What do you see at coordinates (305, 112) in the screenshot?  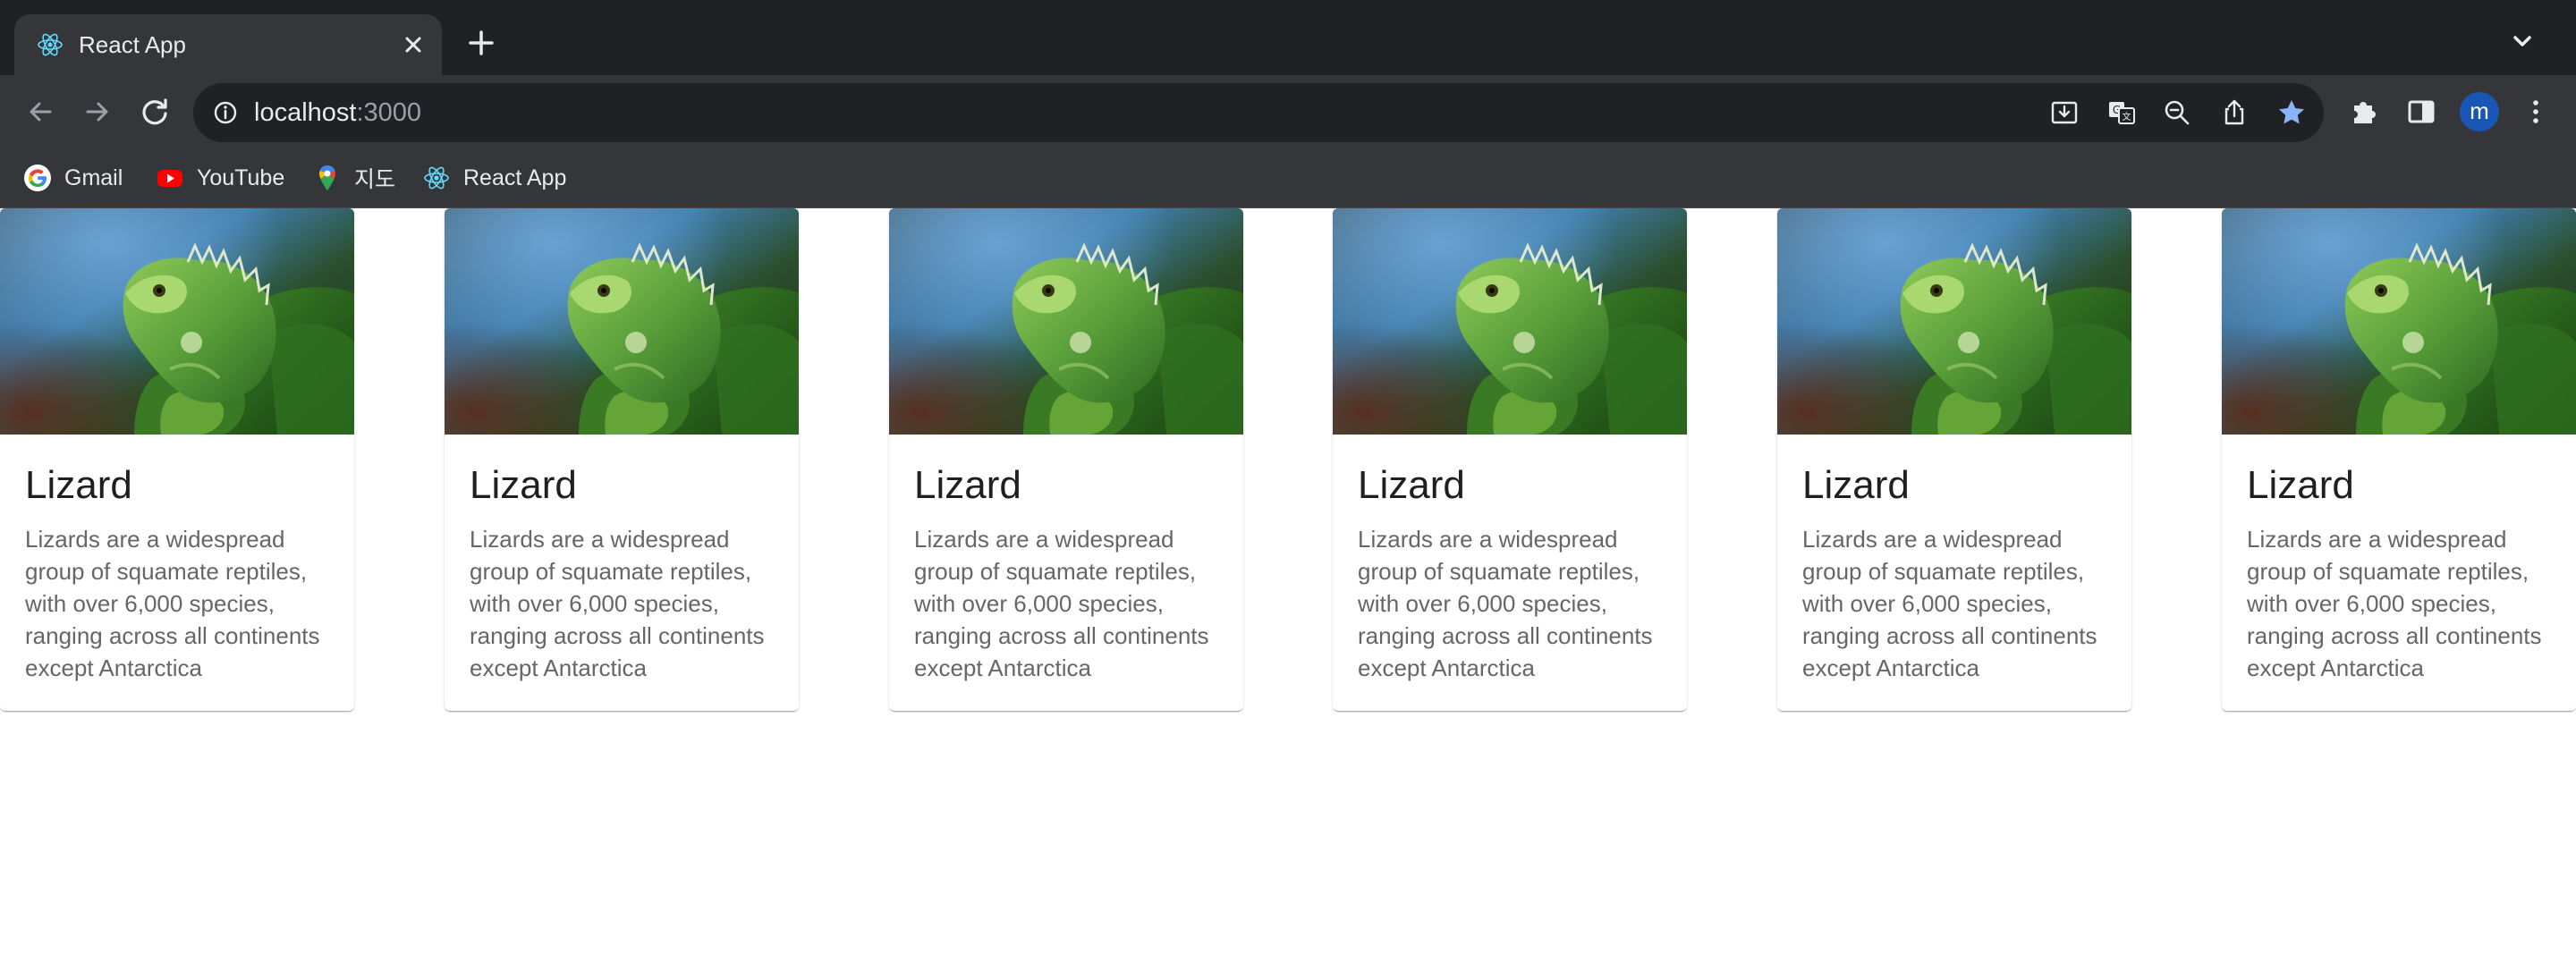 I see `url-host: localhost` at bounding box center [305, 112].